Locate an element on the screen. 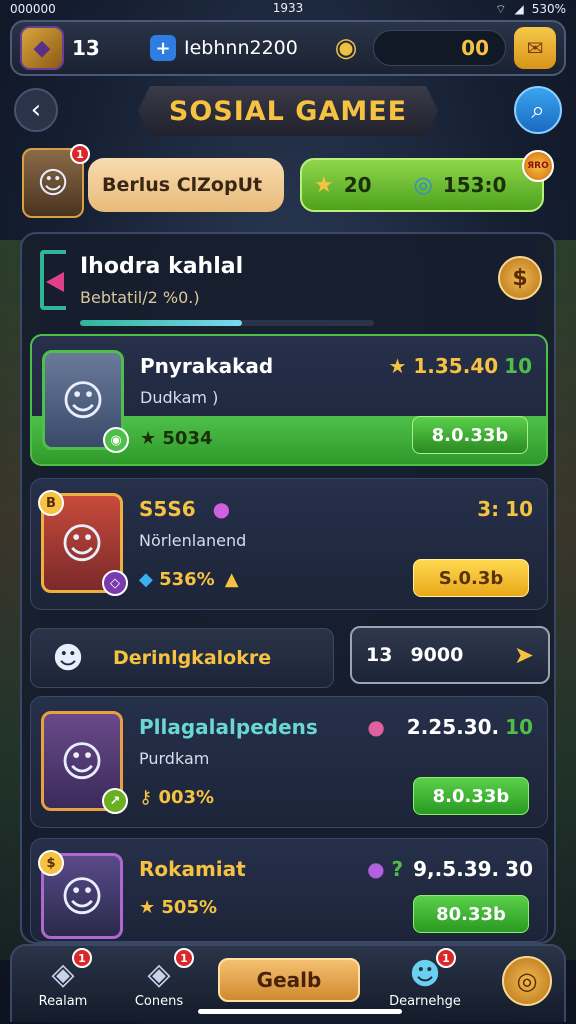 This screenshot has width=576, height=1024. key-icon: ⚷ is located at coordinates (149, 797).